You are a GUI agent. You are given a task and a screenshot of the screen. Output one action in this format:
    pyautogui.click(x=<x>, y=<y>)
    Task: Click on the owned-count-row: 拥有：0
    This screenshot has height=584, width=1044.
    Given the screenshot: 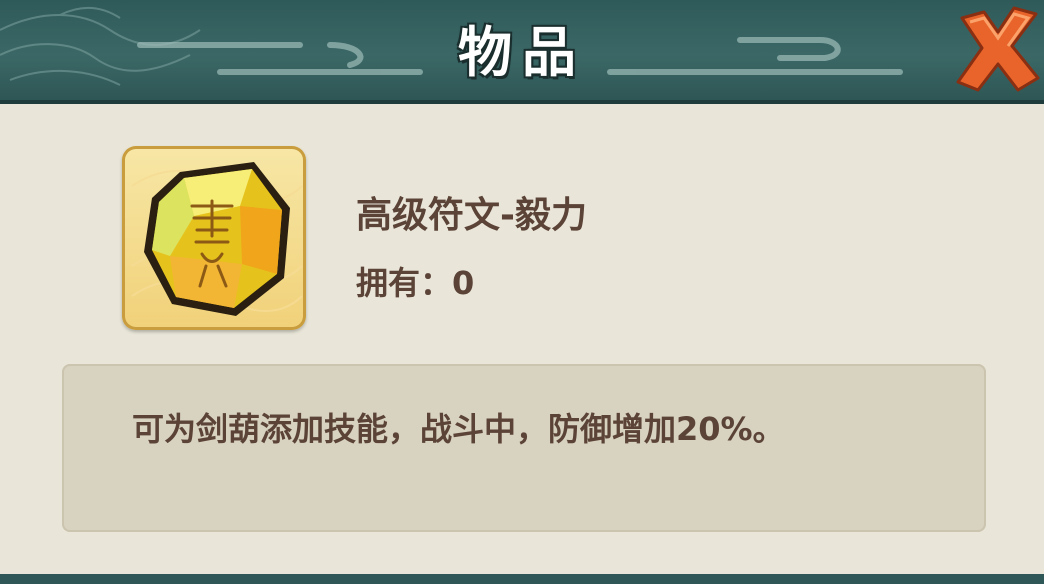 What is the action you would take?
    pyautogui.click(x=415, y=281)
    